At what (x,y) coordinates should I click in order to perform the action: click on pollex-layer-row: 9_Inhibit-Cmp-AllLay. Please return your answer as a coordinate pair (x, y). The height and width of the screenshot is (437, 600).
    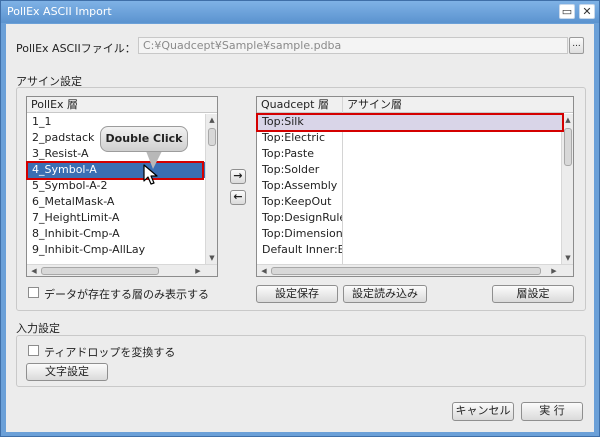
    Looking at the image, I should click on (116, 250).